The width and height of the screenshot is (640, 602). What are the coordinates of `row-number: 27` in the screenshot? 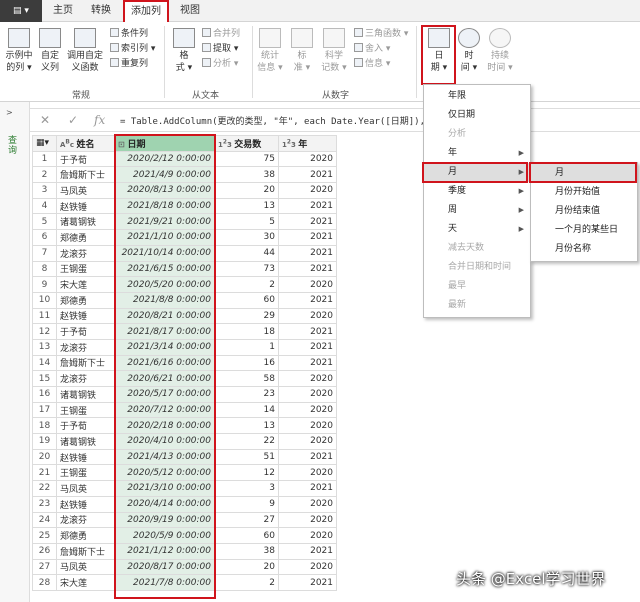 It's located at (44, 567).